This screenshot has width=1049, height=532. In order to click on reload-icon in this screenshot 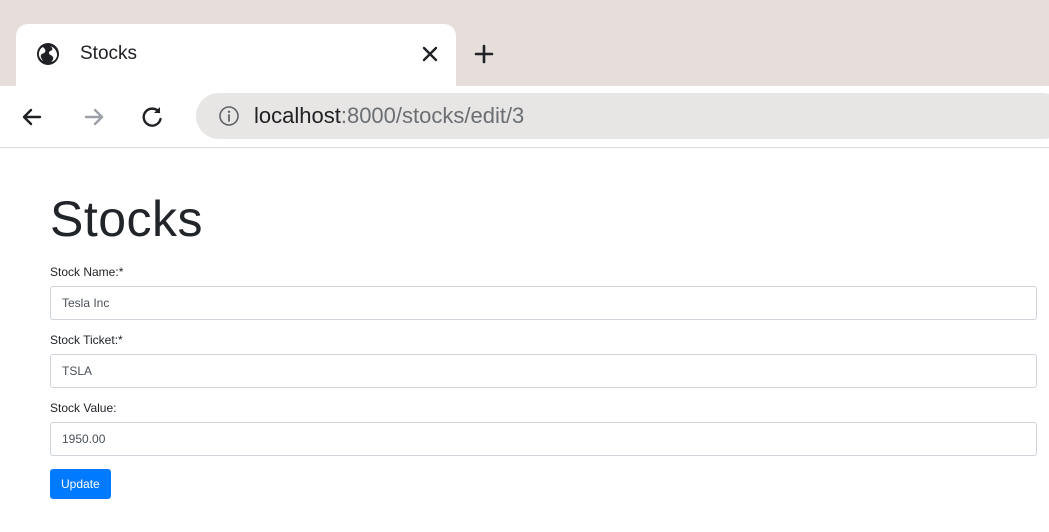, I will do `click(152, 117)`.